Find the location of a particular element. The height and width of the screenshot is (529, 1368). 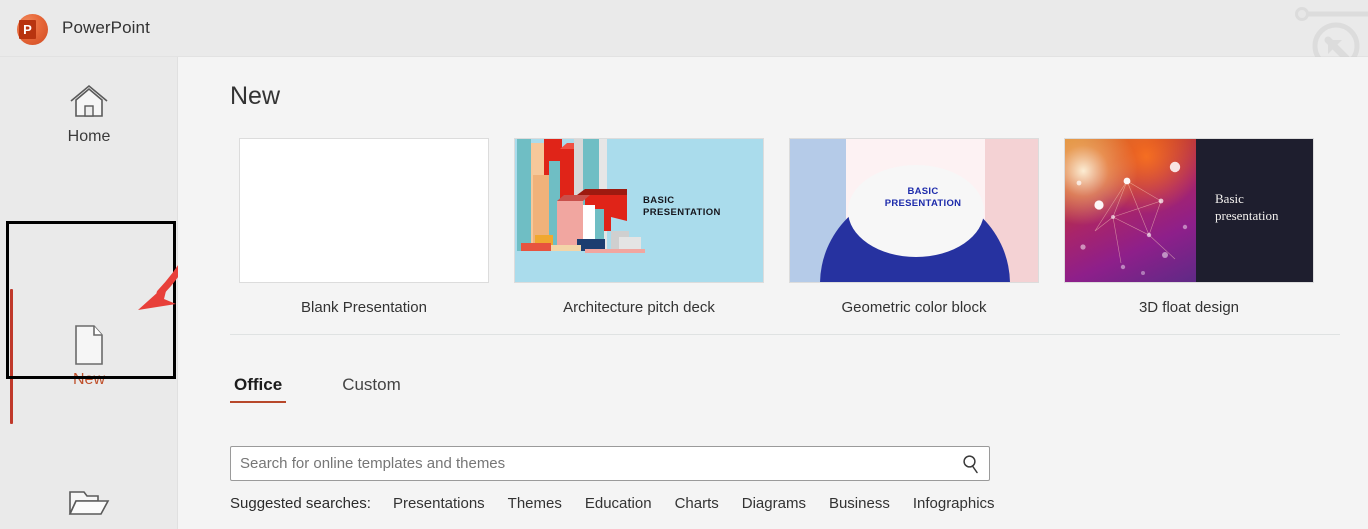

app-title: PowerPoint is located at coordinates (106, 27).